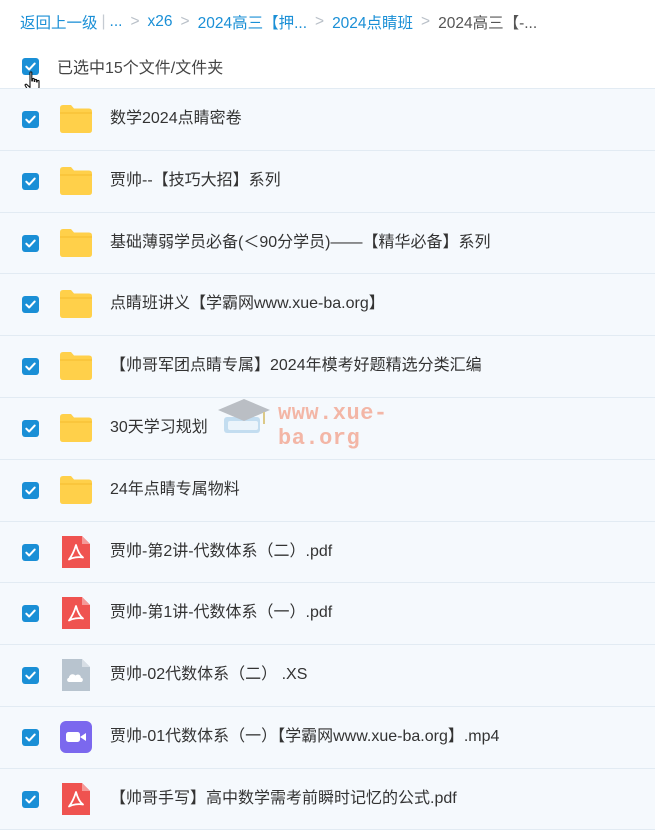  I want to click on watermark: www.xue-ba.org, so click(334, 422).